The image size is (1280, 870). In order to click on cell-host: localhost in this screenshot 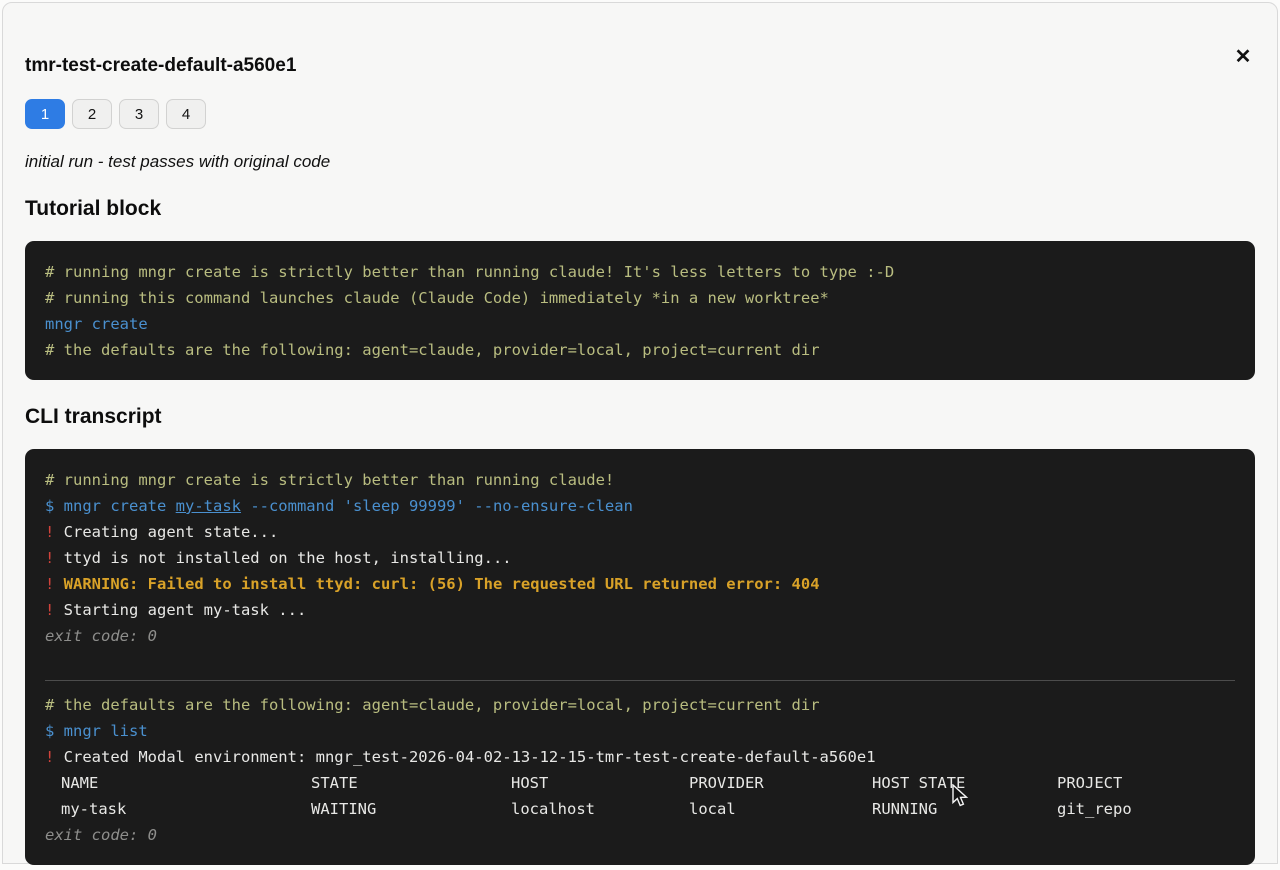, I will do `click(553, 809)`.